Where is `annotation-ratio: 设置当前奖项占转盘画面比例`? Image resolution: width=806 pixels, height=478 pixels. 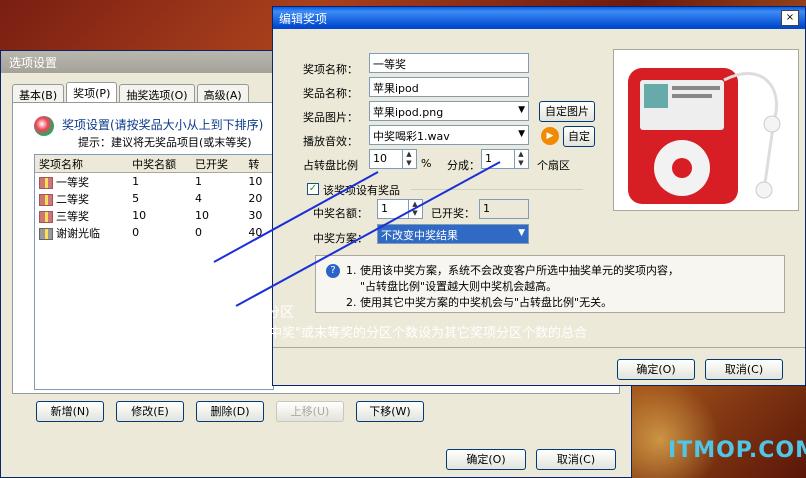 annotation-ratio: 设置当前奖项占转盘画面比例 is located at coordinates (133, 277).